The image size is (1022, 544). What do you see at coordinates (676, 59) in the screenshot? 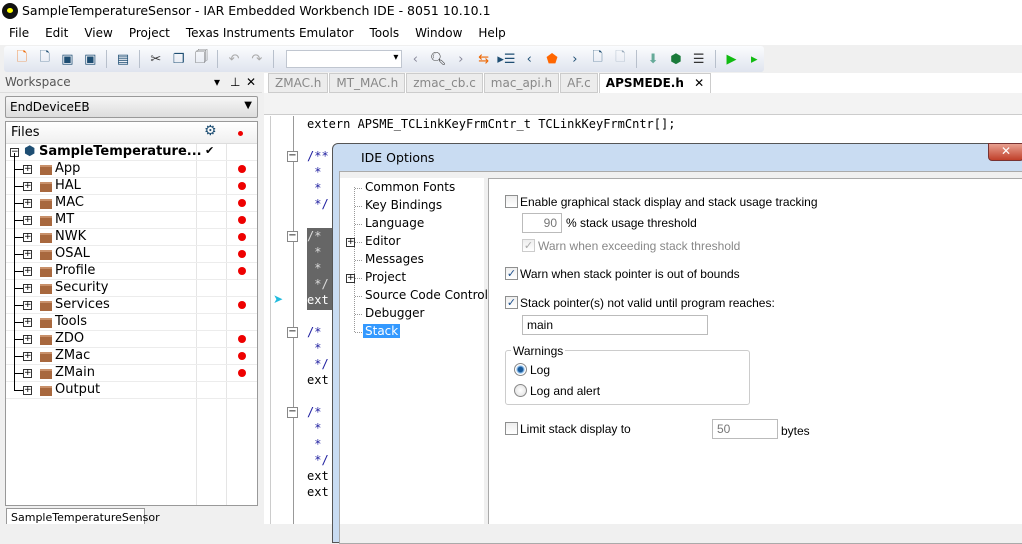
I see `download-debug-icon: ⬢` at bounding box center [676, 59].